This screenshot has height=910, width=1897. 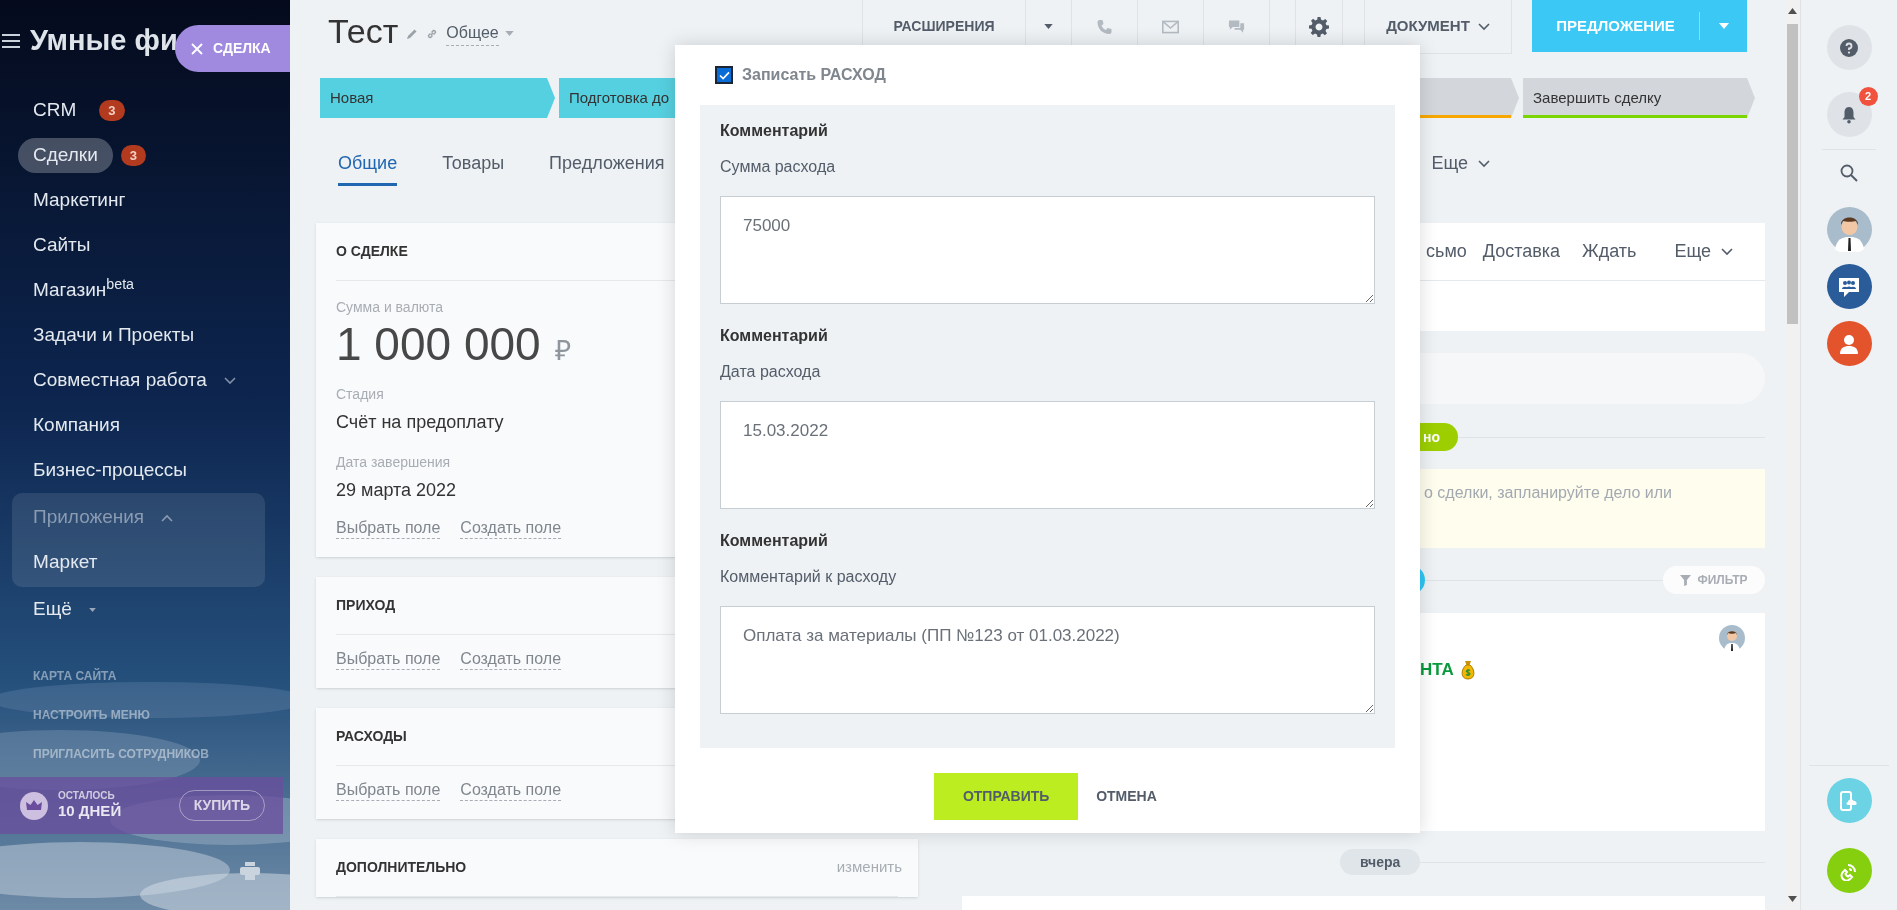 I want to click on user-icon, so click(x=1849, y=343).